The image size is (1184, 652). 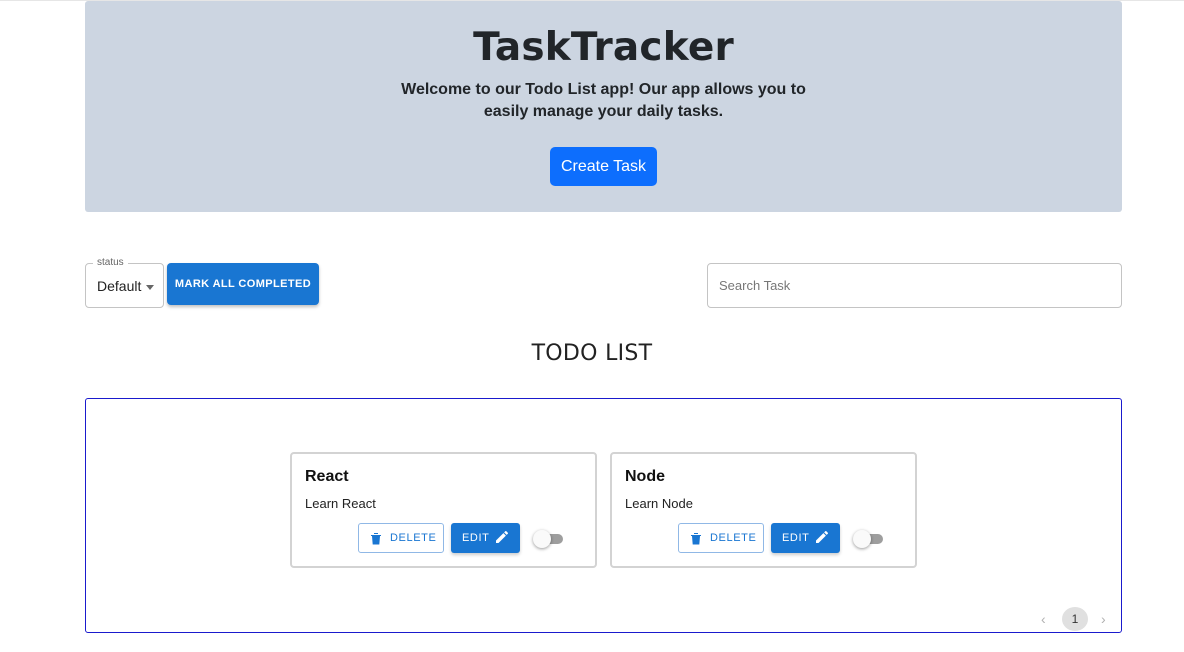 I want to click on caret-down-icon, so click(x=150, y=287).